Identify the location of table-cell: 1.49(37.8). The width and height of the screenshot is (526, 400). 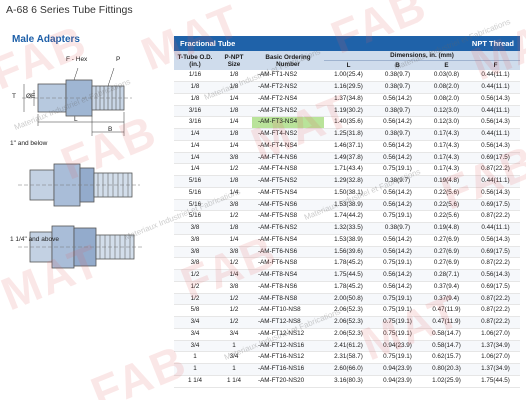
(348, 158).